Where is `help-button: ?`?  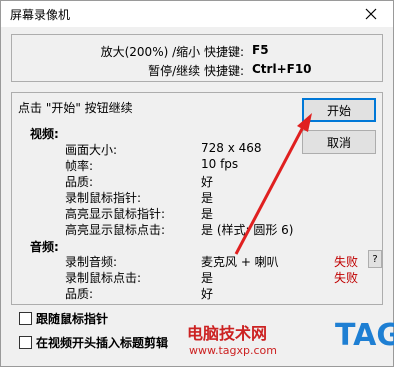 help-button: ? is located at coordinates (375, 259).